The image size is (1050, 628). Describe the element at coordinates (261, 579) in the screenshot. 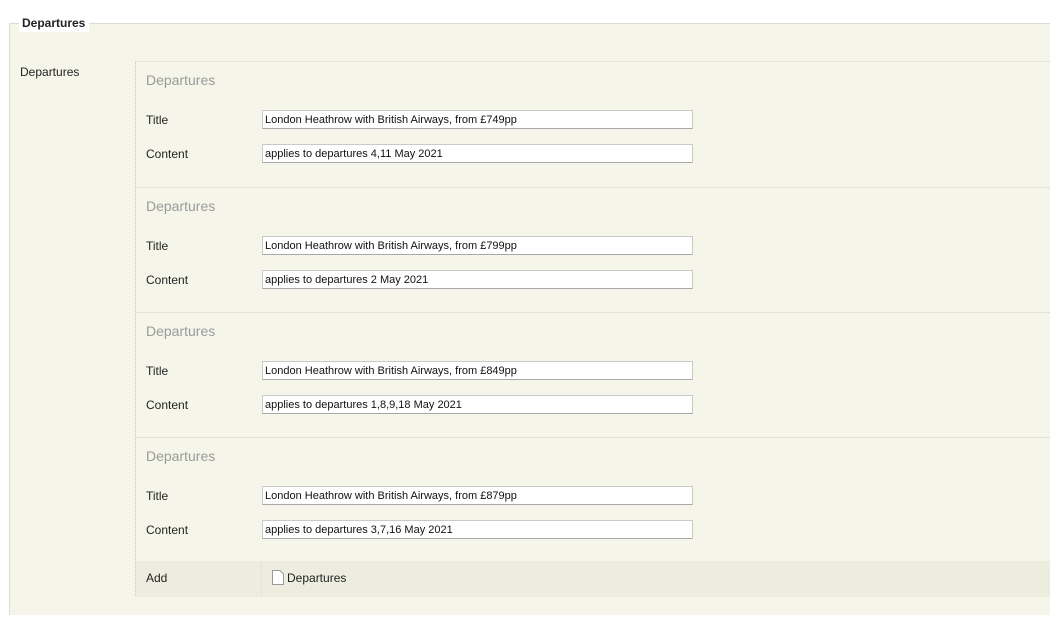

I see `add-row-divider` at that location.